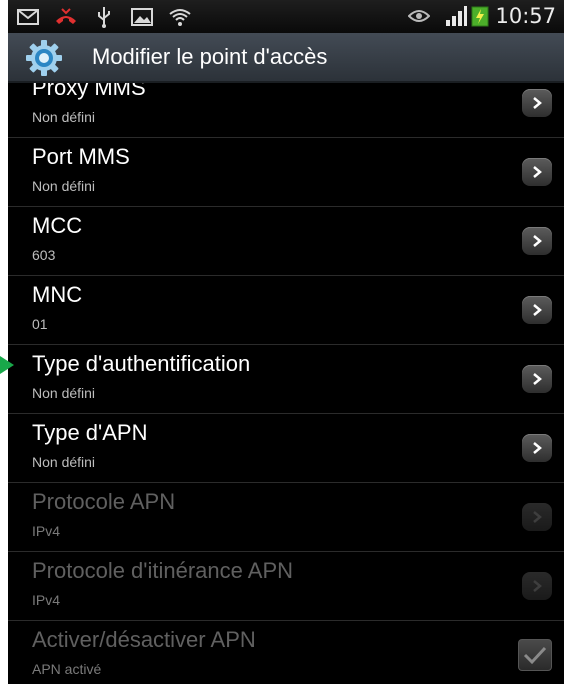  Describe the element at coordinates (142, 17) in the screenshot. I see `image-icon` at that location.